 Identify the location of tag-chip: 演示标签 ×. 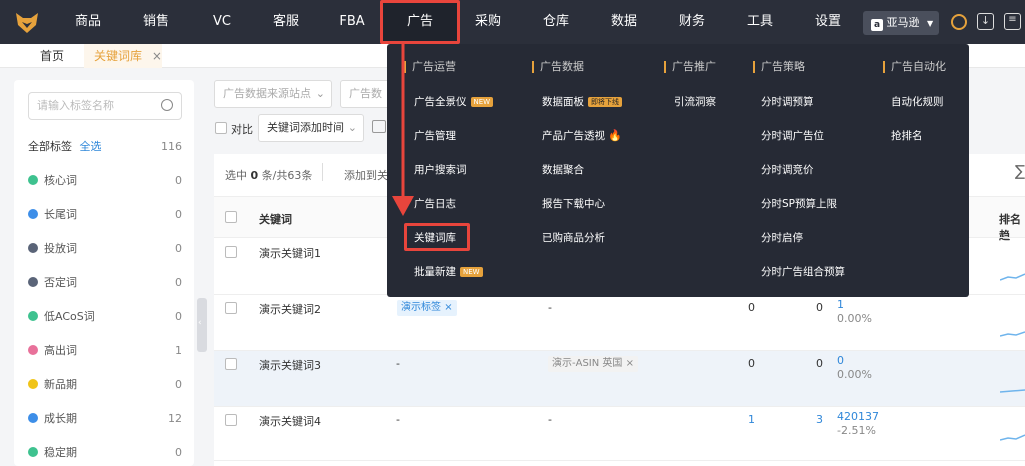
(427, 308).